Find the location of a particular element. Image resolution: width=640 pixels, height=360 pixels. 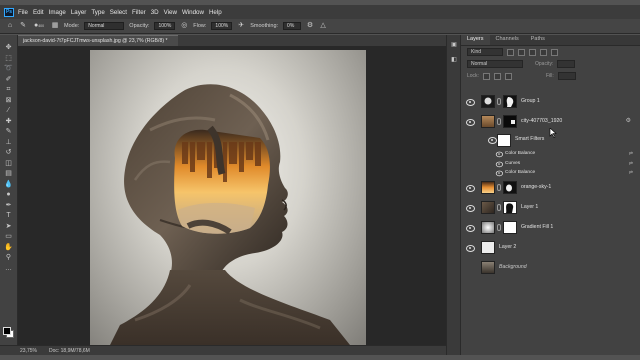

menu-3d: 3D is located at coordinates (155, 12).